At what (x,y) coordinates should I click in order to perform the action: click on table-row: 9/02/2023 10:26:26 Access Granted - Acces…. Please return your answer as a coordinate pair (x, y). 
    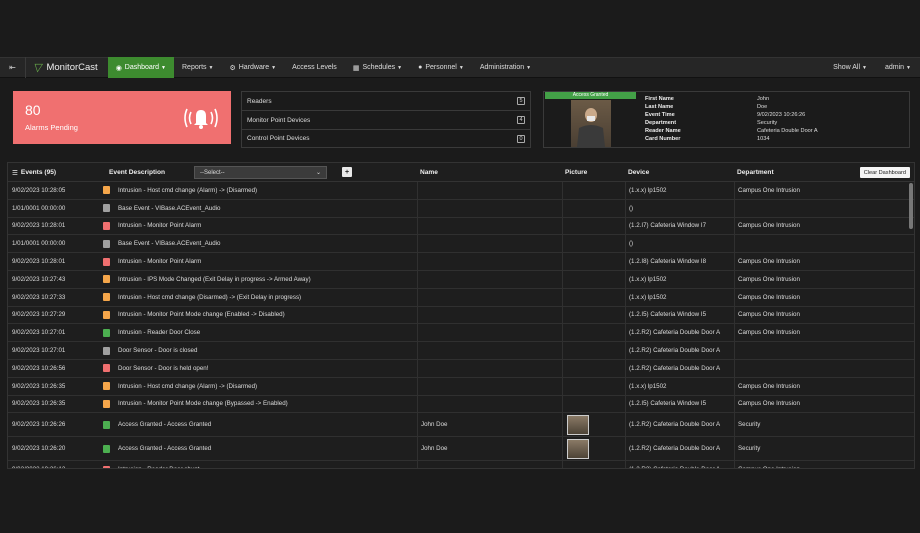
    Looking at the image, I should click on (461, 425).